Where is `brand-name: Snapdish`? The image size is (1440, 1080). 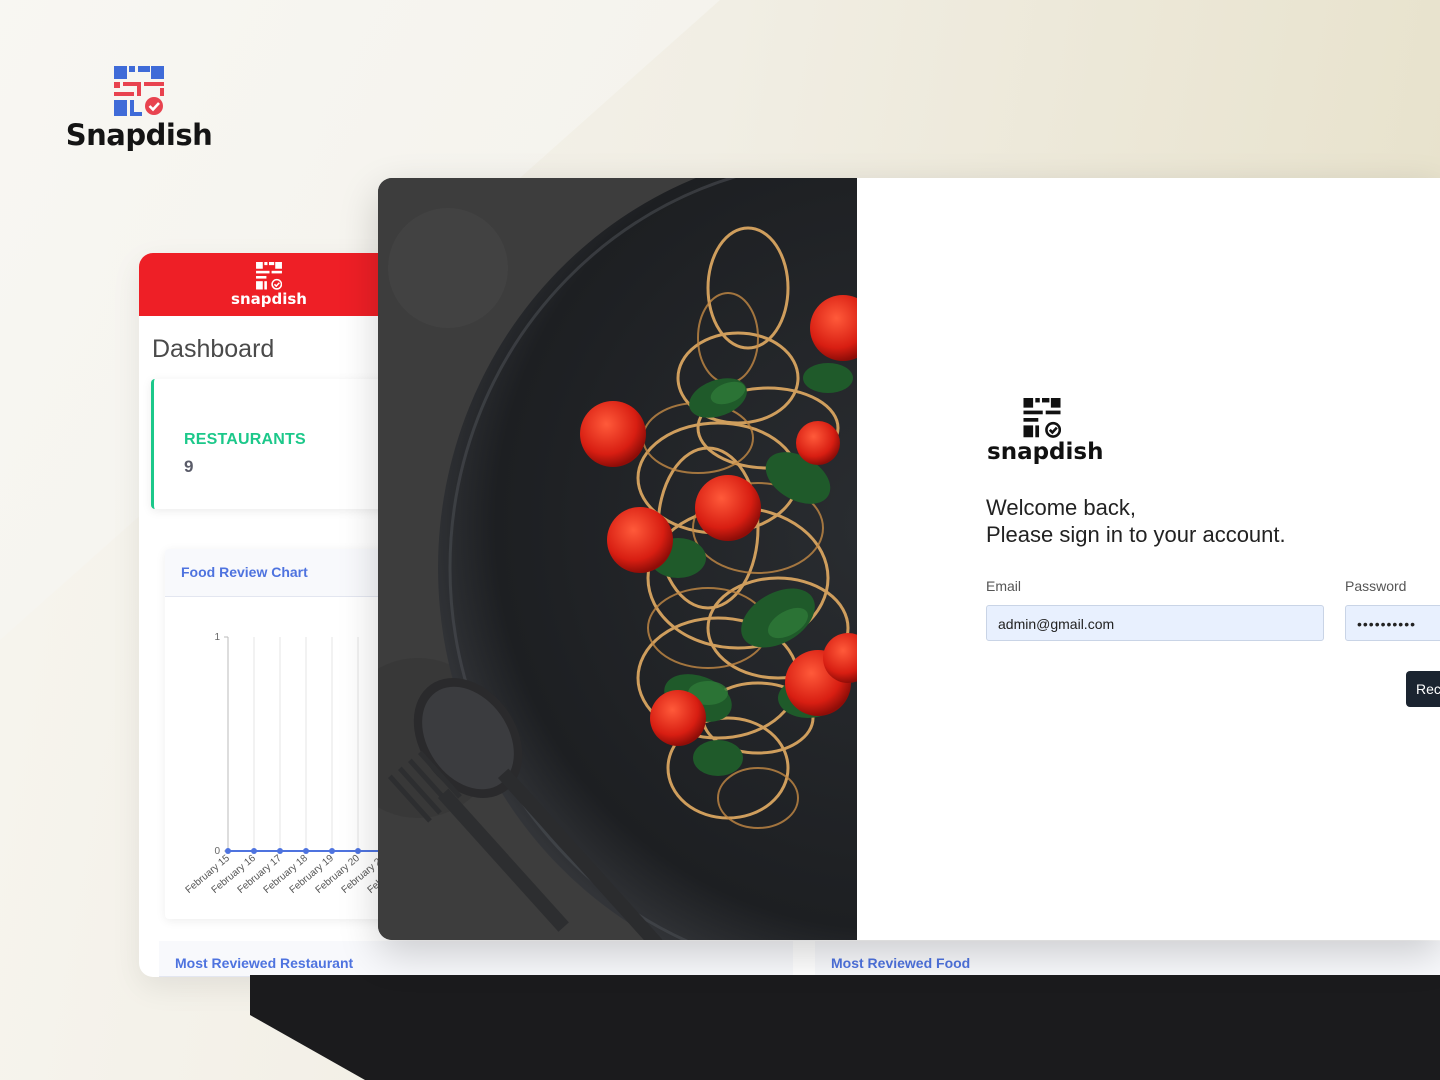
brand-name: Snapdish is located at coordinates (139, 135).